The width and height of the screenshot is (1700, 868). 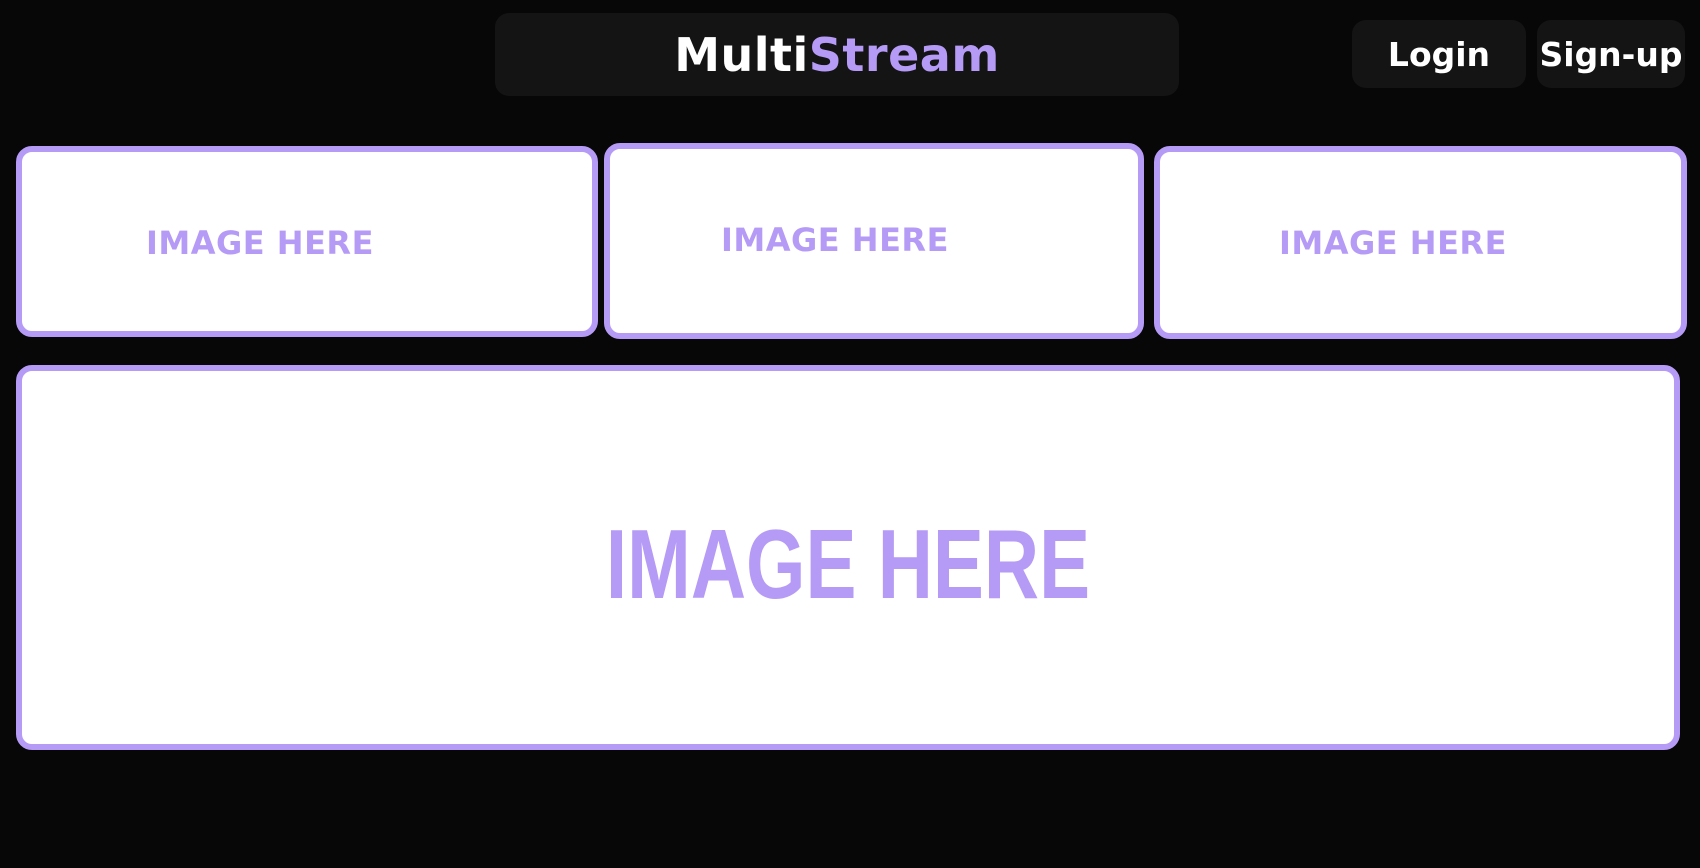 What do you see at coordinates (1611, 54) in the screenshot?
I see `signup-button: Sign-up` at bounding box center [1611, 54].